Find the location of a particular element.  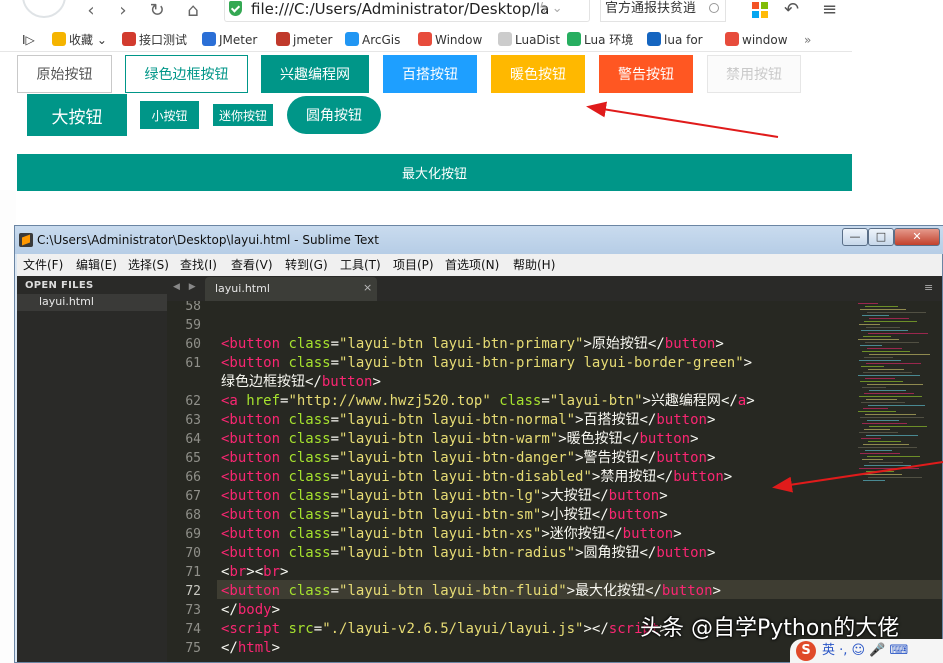

tab-layui: layui.html × is located at coordinates (291, 289).